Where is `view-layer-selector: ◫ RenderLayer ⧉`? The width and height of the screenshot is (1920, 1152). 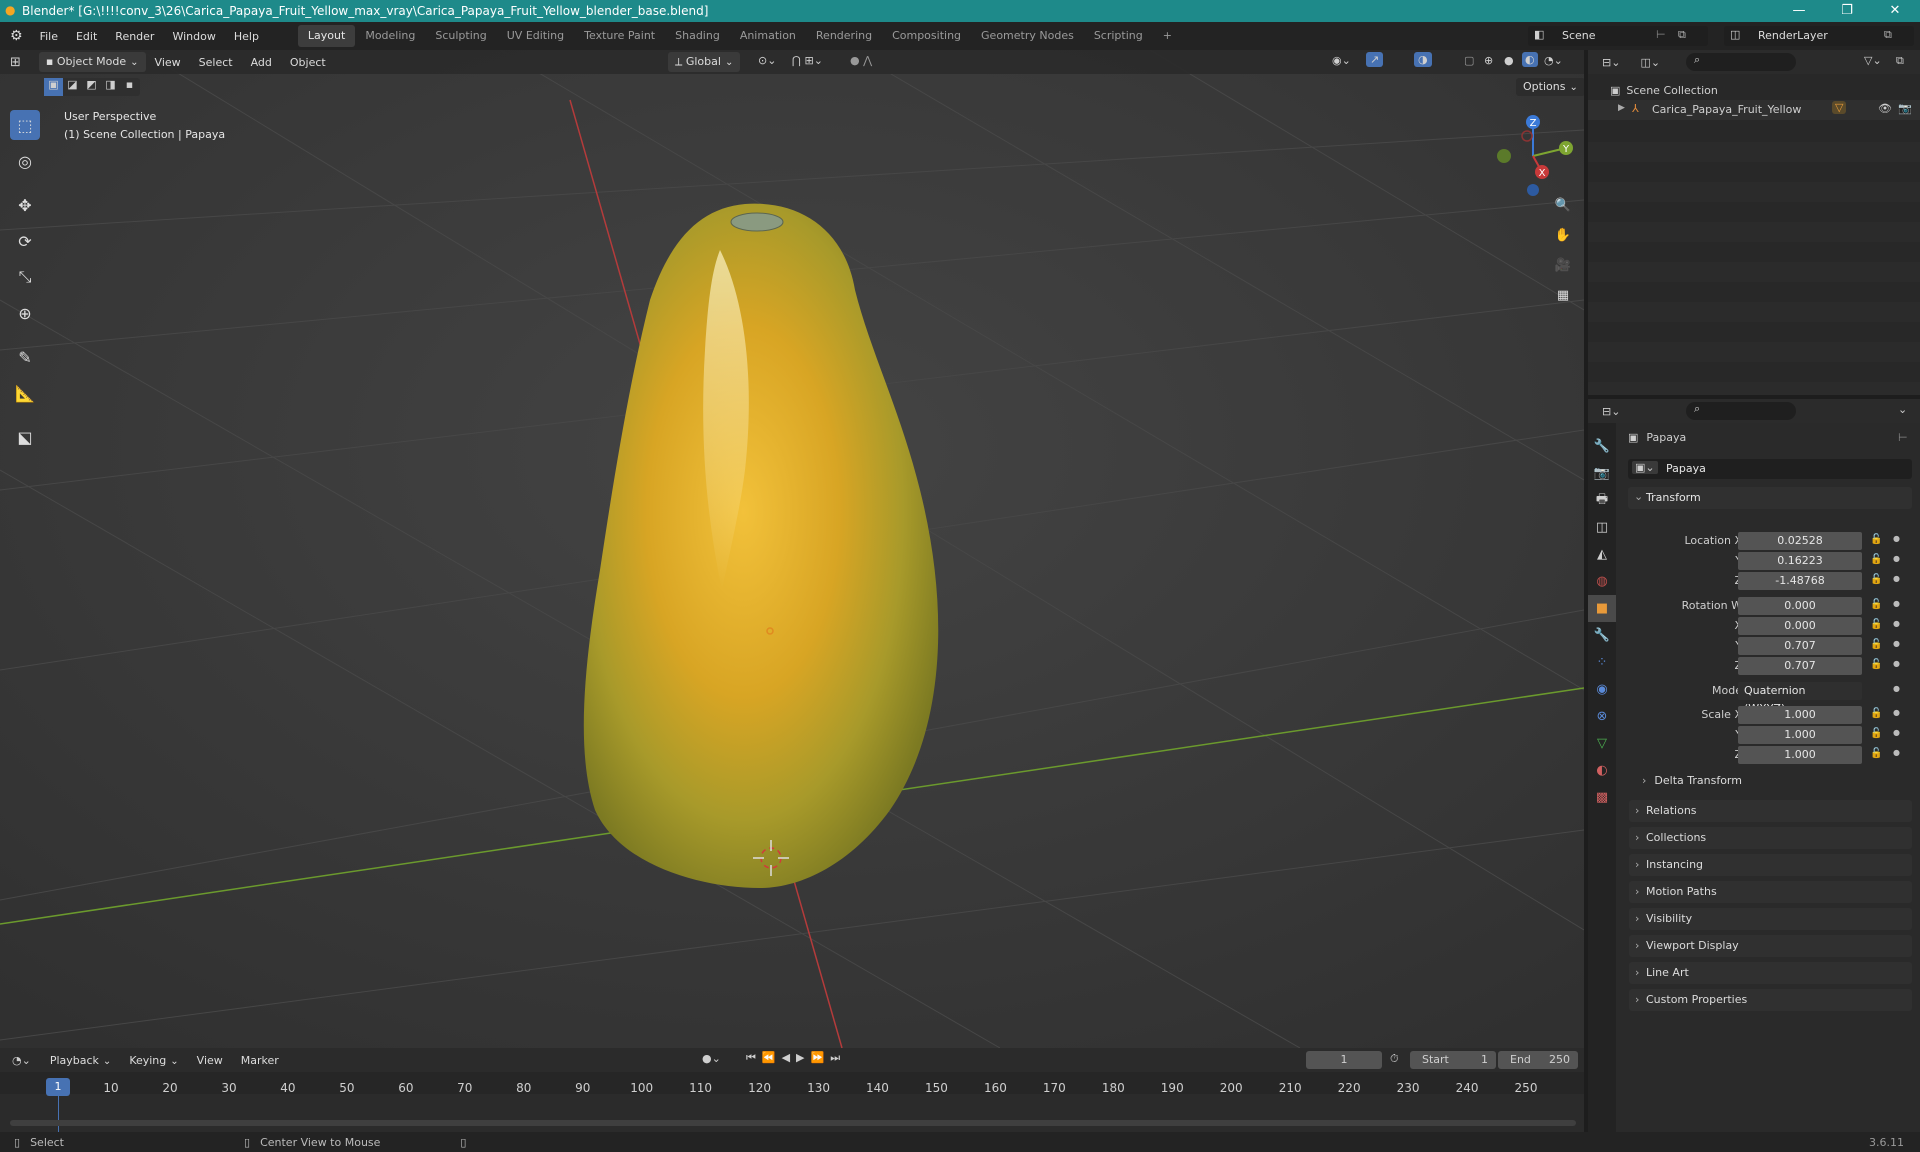 view-layer-selector: ◫ RenderLayer ⧉ is located at coordinates (1819, 36).